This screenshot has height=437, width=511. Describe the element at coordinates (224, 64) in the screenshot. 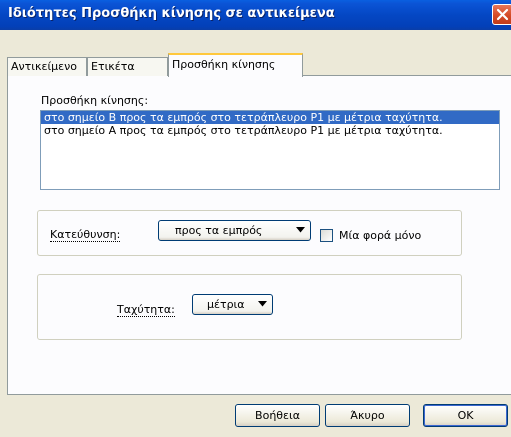

I see `tab-add-motion-label: Προσθήκη κίνησης` at that location.